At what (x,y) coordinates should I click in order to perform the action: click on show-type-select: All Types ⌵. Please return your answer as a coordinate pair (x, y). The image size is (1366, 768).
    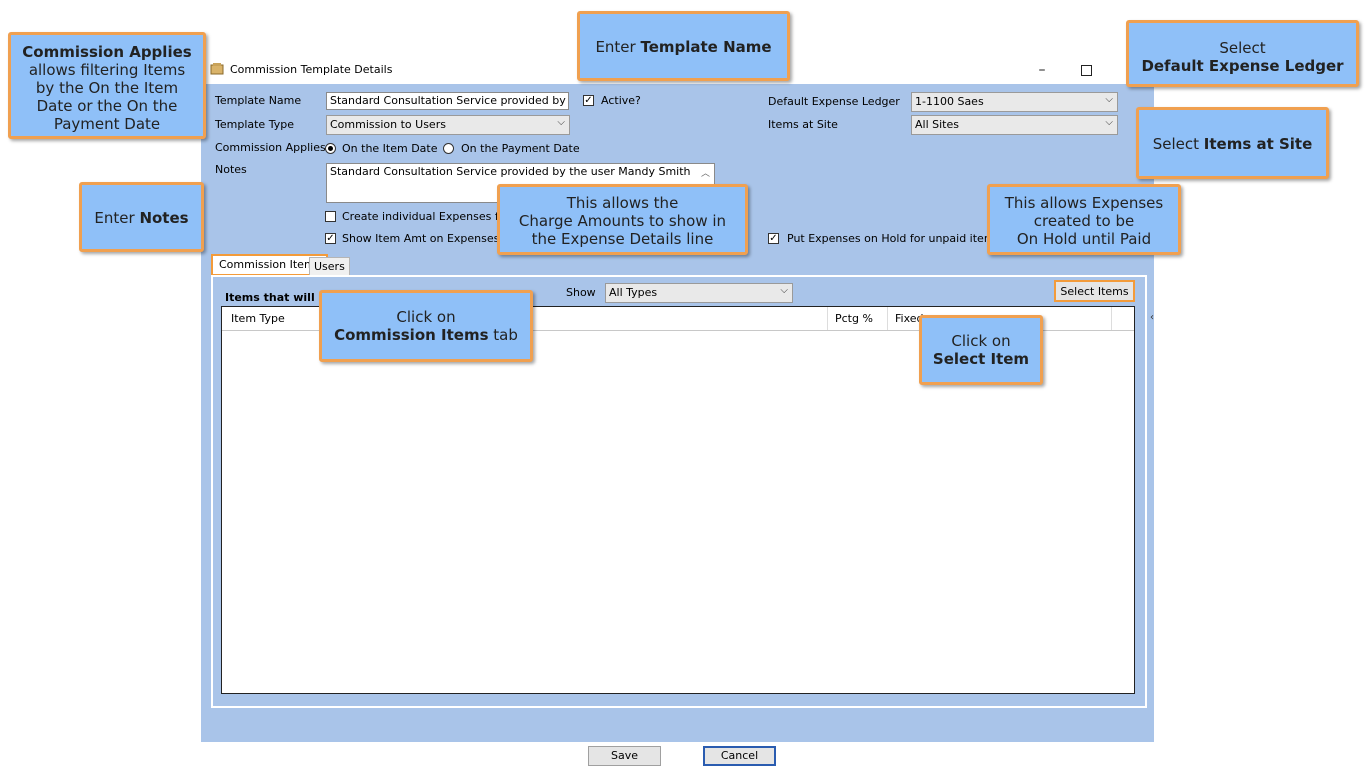
    Looking at the image, I should click on (699, 293).